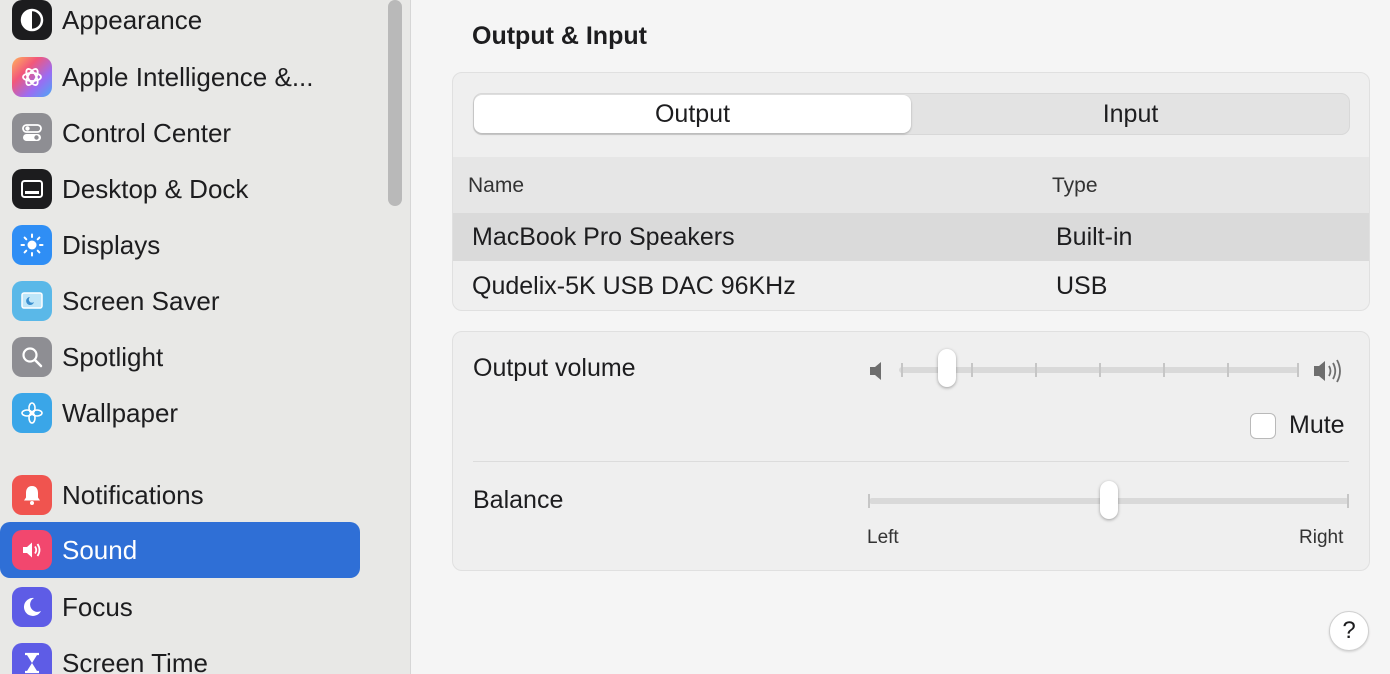  I want to click on sidebar-item-notifications: Notifications, so click(180, 495).